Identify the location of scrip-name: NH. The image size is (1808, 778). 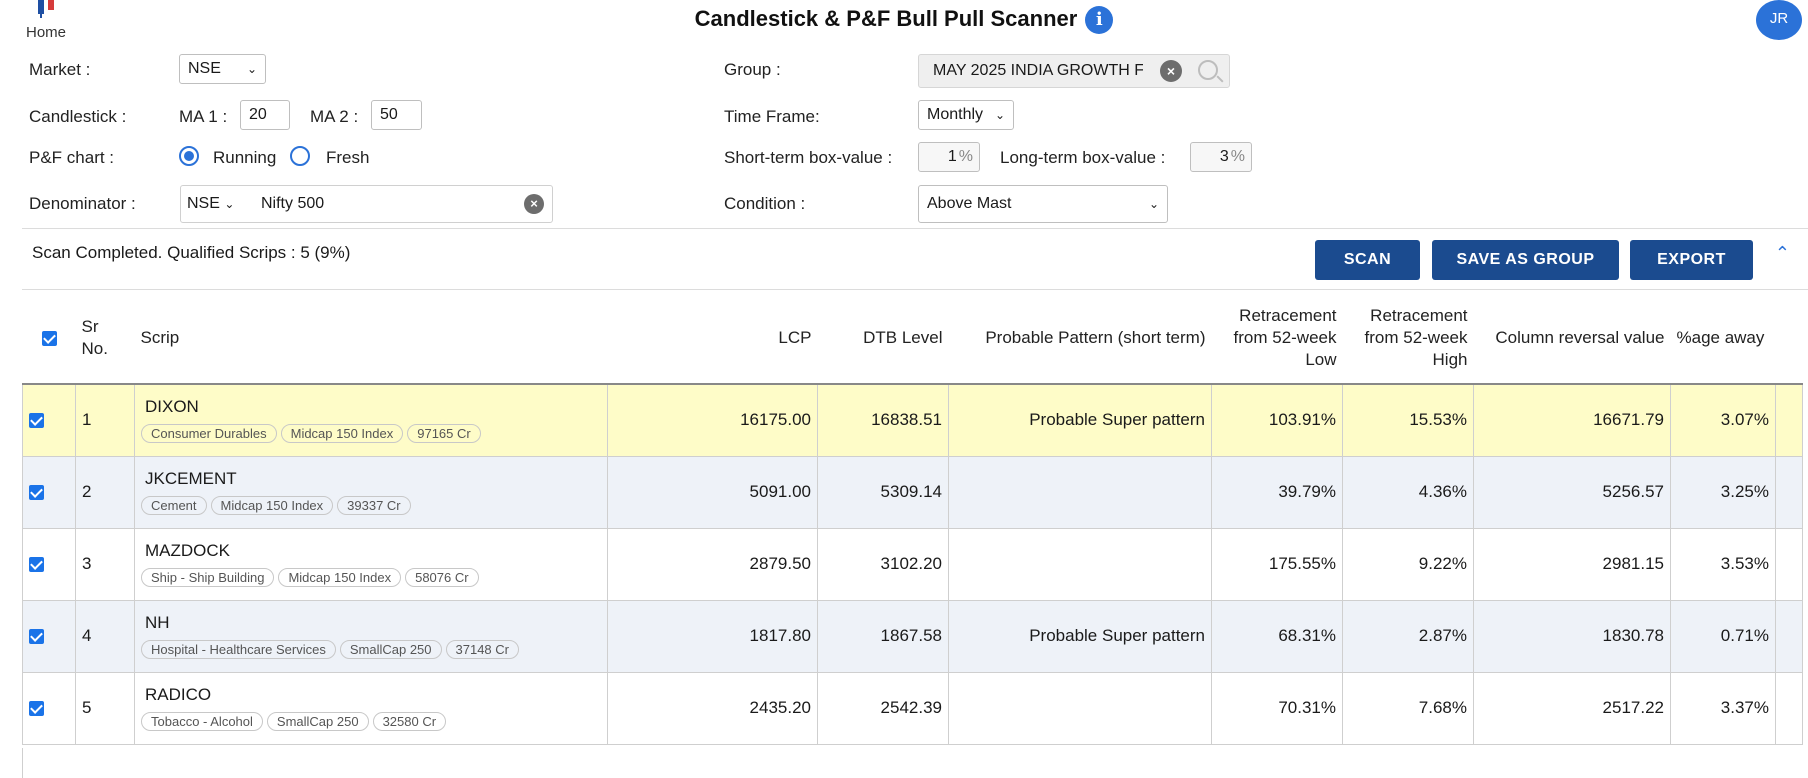
(371, 623).